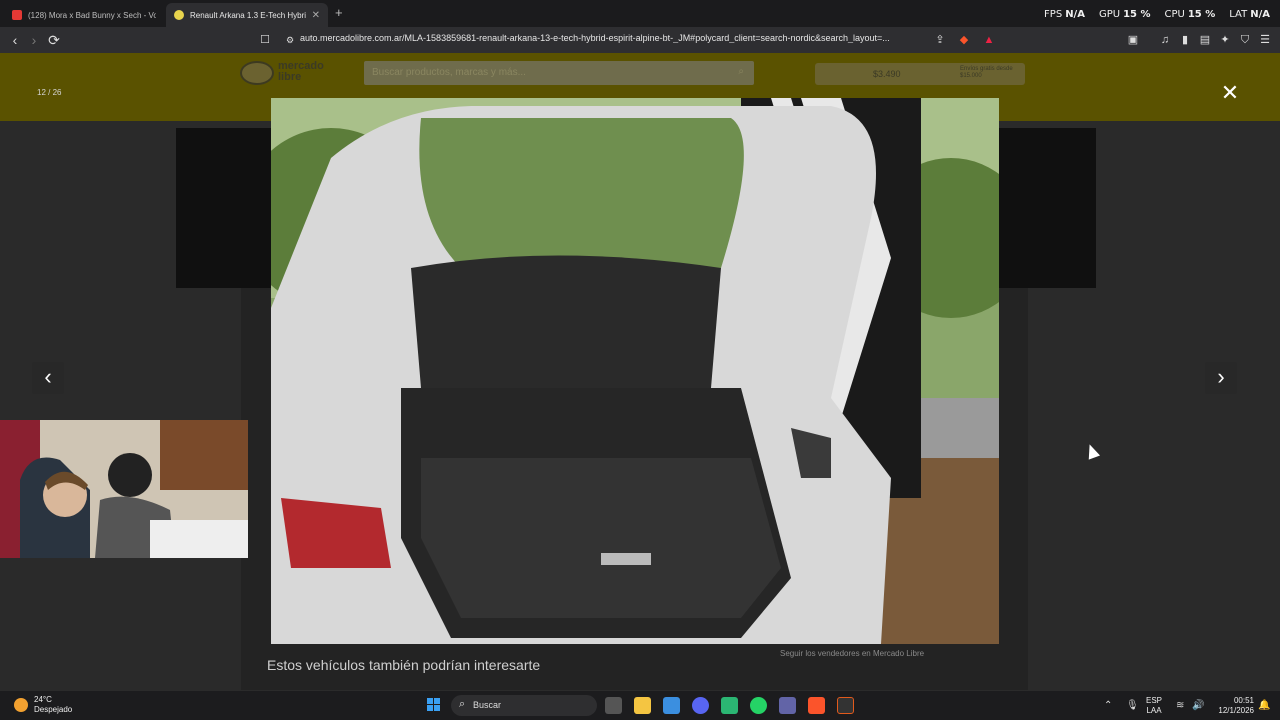  What do you see at coordinates (1225, 40) in the screenshot?
I see `leo-ai-icon: ✦` at bounding box center [1225, 40].